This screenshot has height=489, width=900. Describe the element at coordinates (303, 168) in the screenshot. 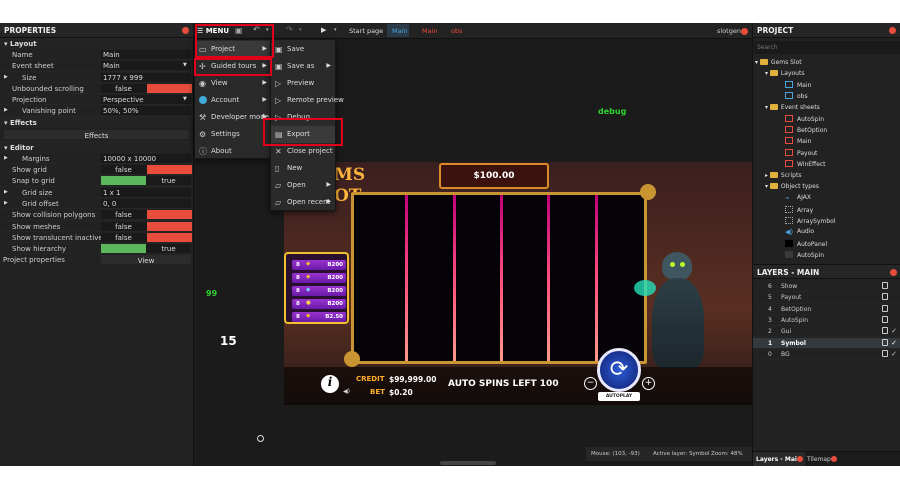

I see `menu-item-new: ▯ New` at that location.